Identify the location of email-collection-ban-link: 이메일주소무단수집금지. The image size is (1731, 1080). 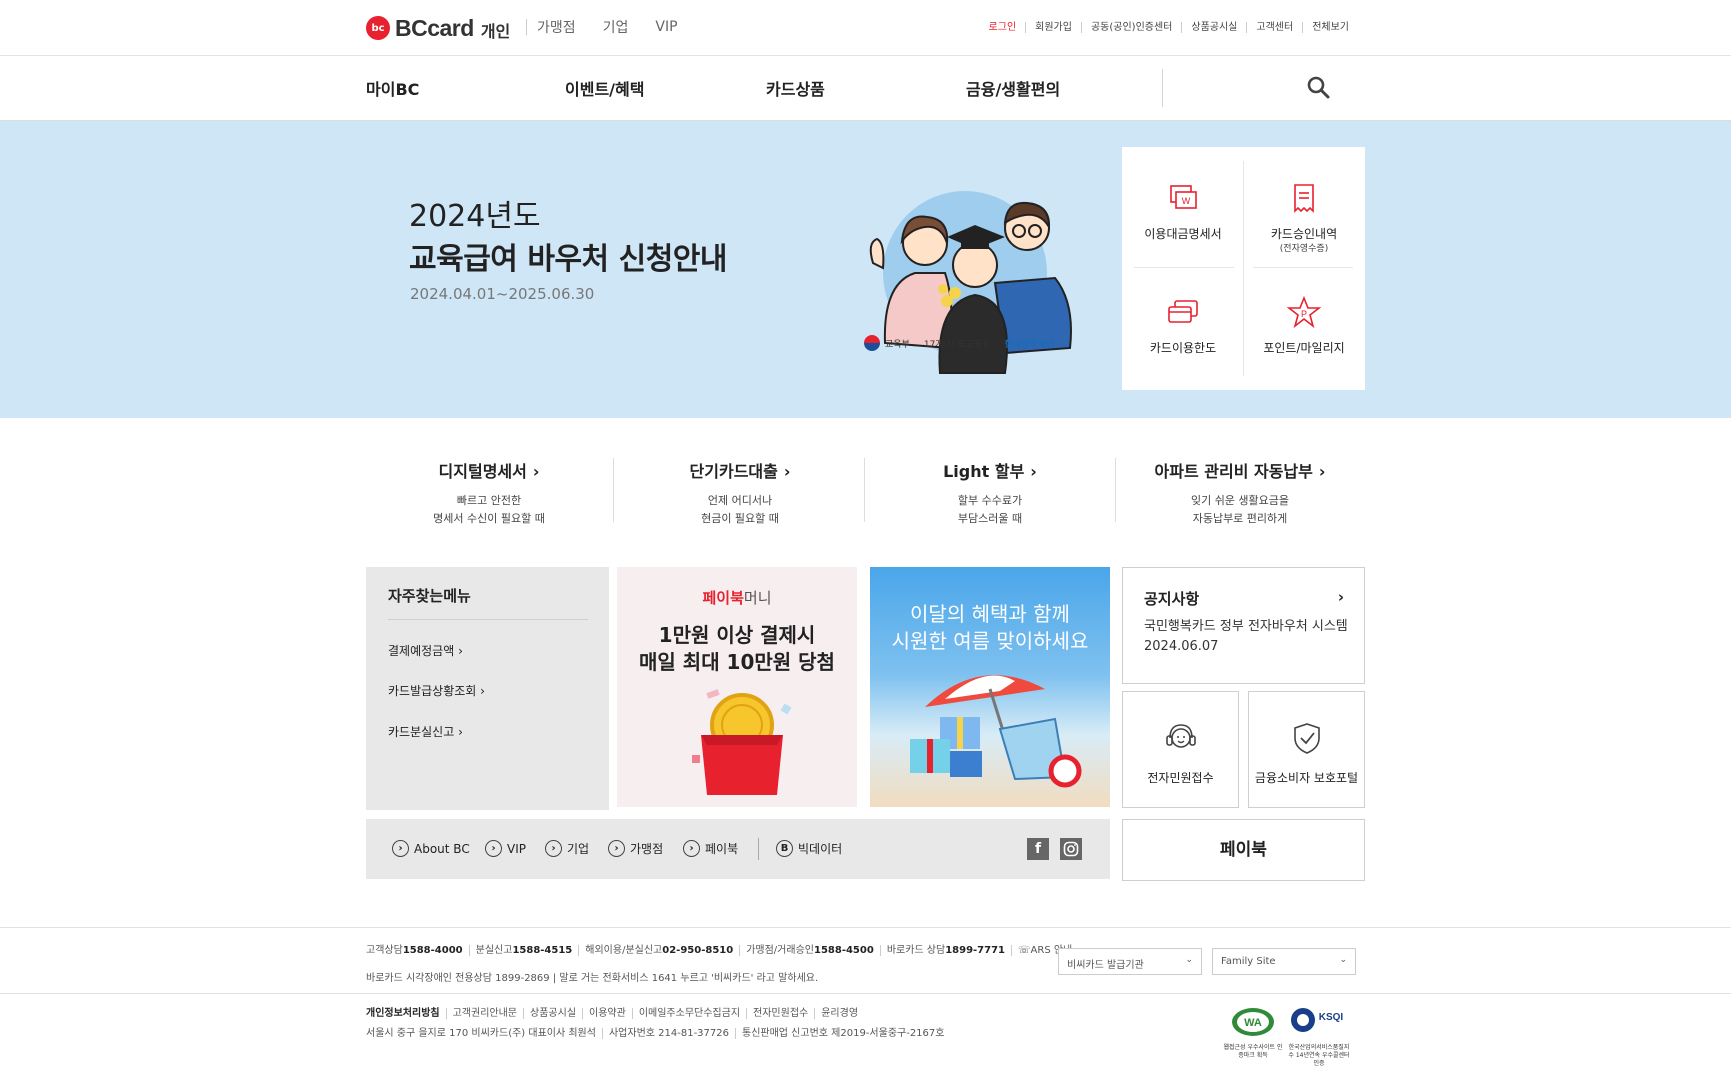
(688, 1013).